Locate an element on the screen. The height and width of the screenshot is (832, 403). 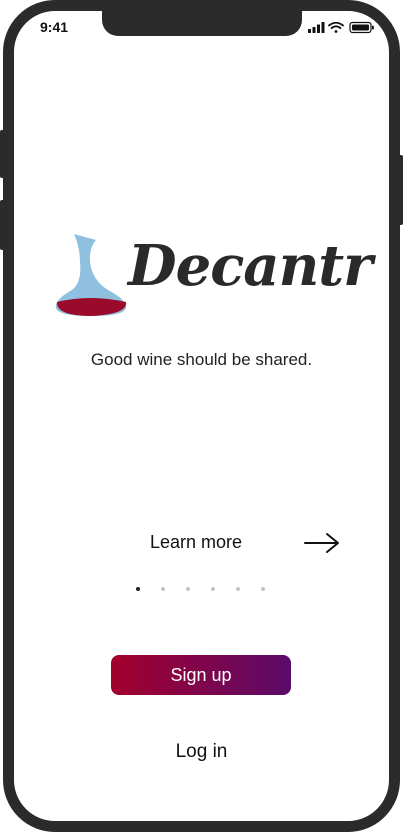
decanter-icon is located at coordinates (91, 275).